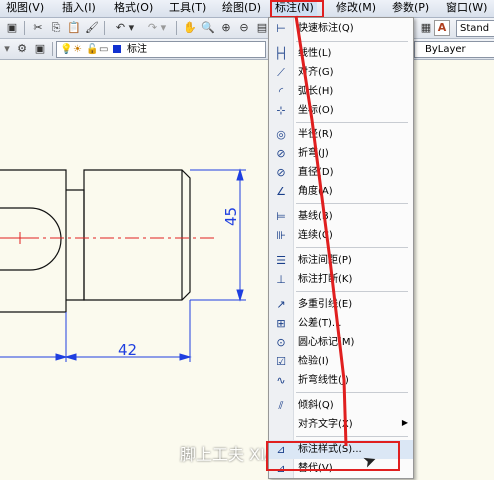 This screenshot has height=480, width=494. Describe the element at coordinates (281, 91) in the screenshot. I see `arc-length-icon: ◜` at that location.